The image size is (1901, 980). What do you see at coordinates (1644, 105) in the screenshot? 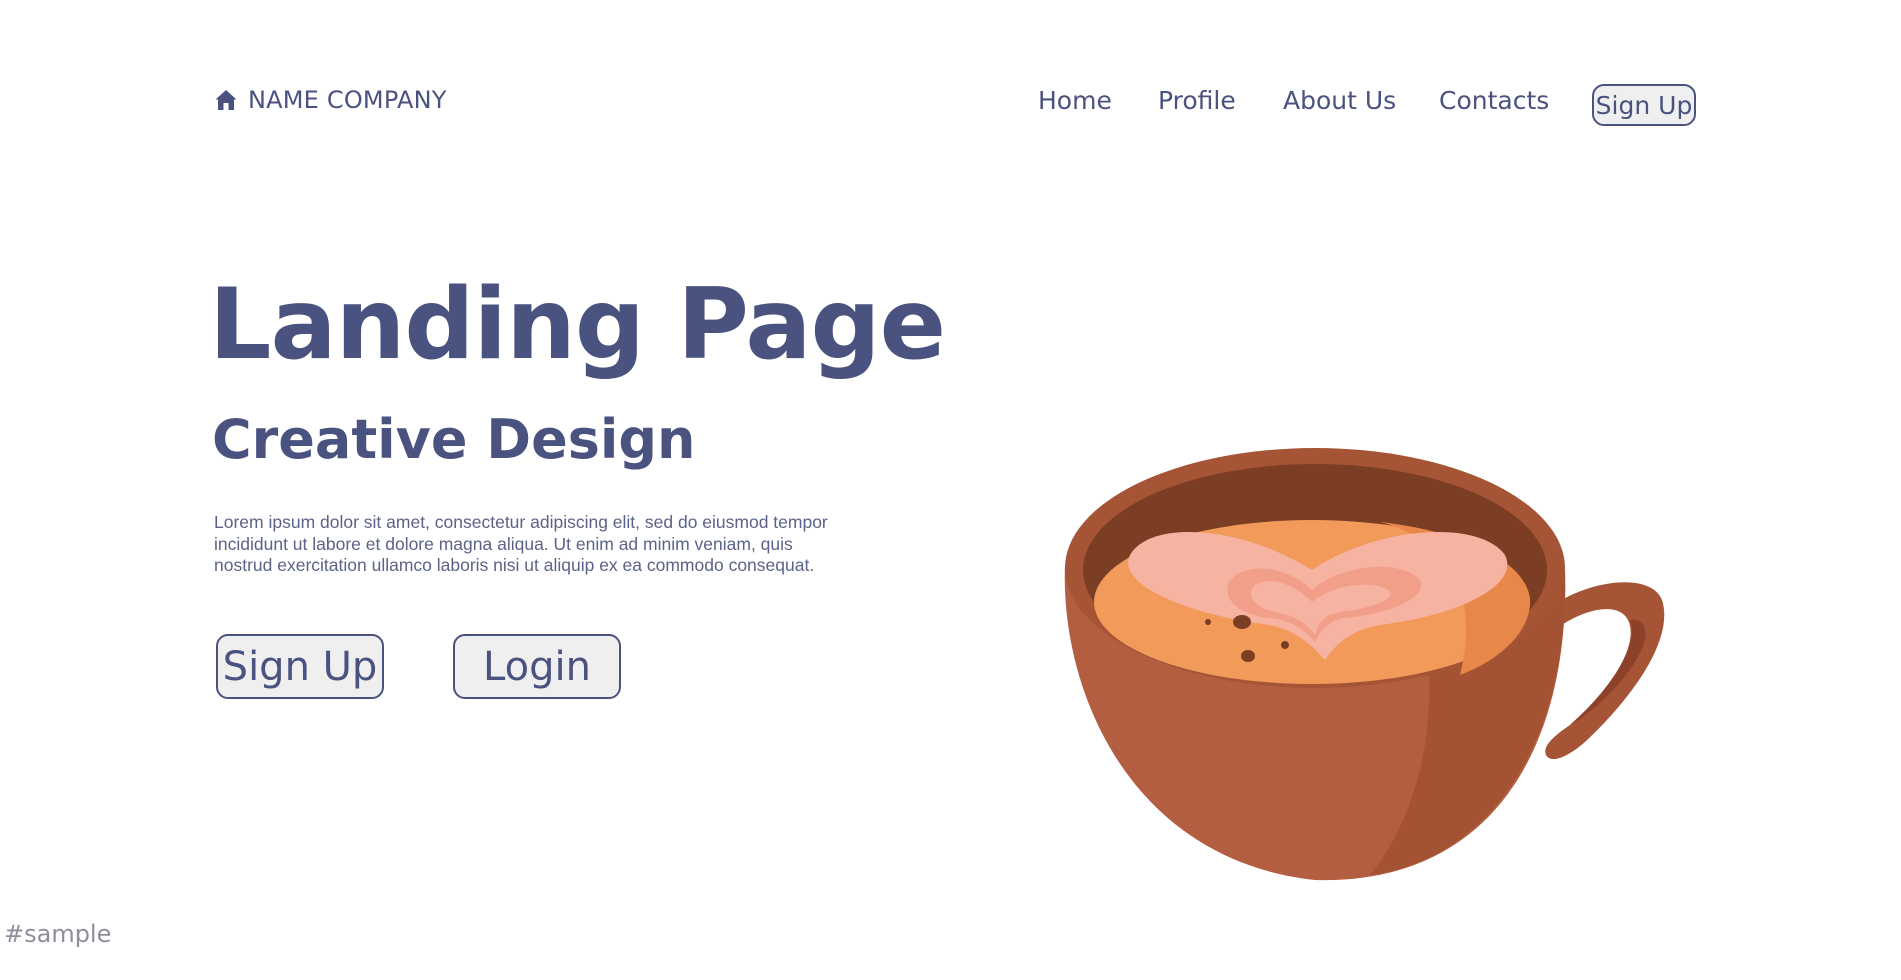
I see `nav-signup-button: Sign Up` at bounding box center [1644, 105].